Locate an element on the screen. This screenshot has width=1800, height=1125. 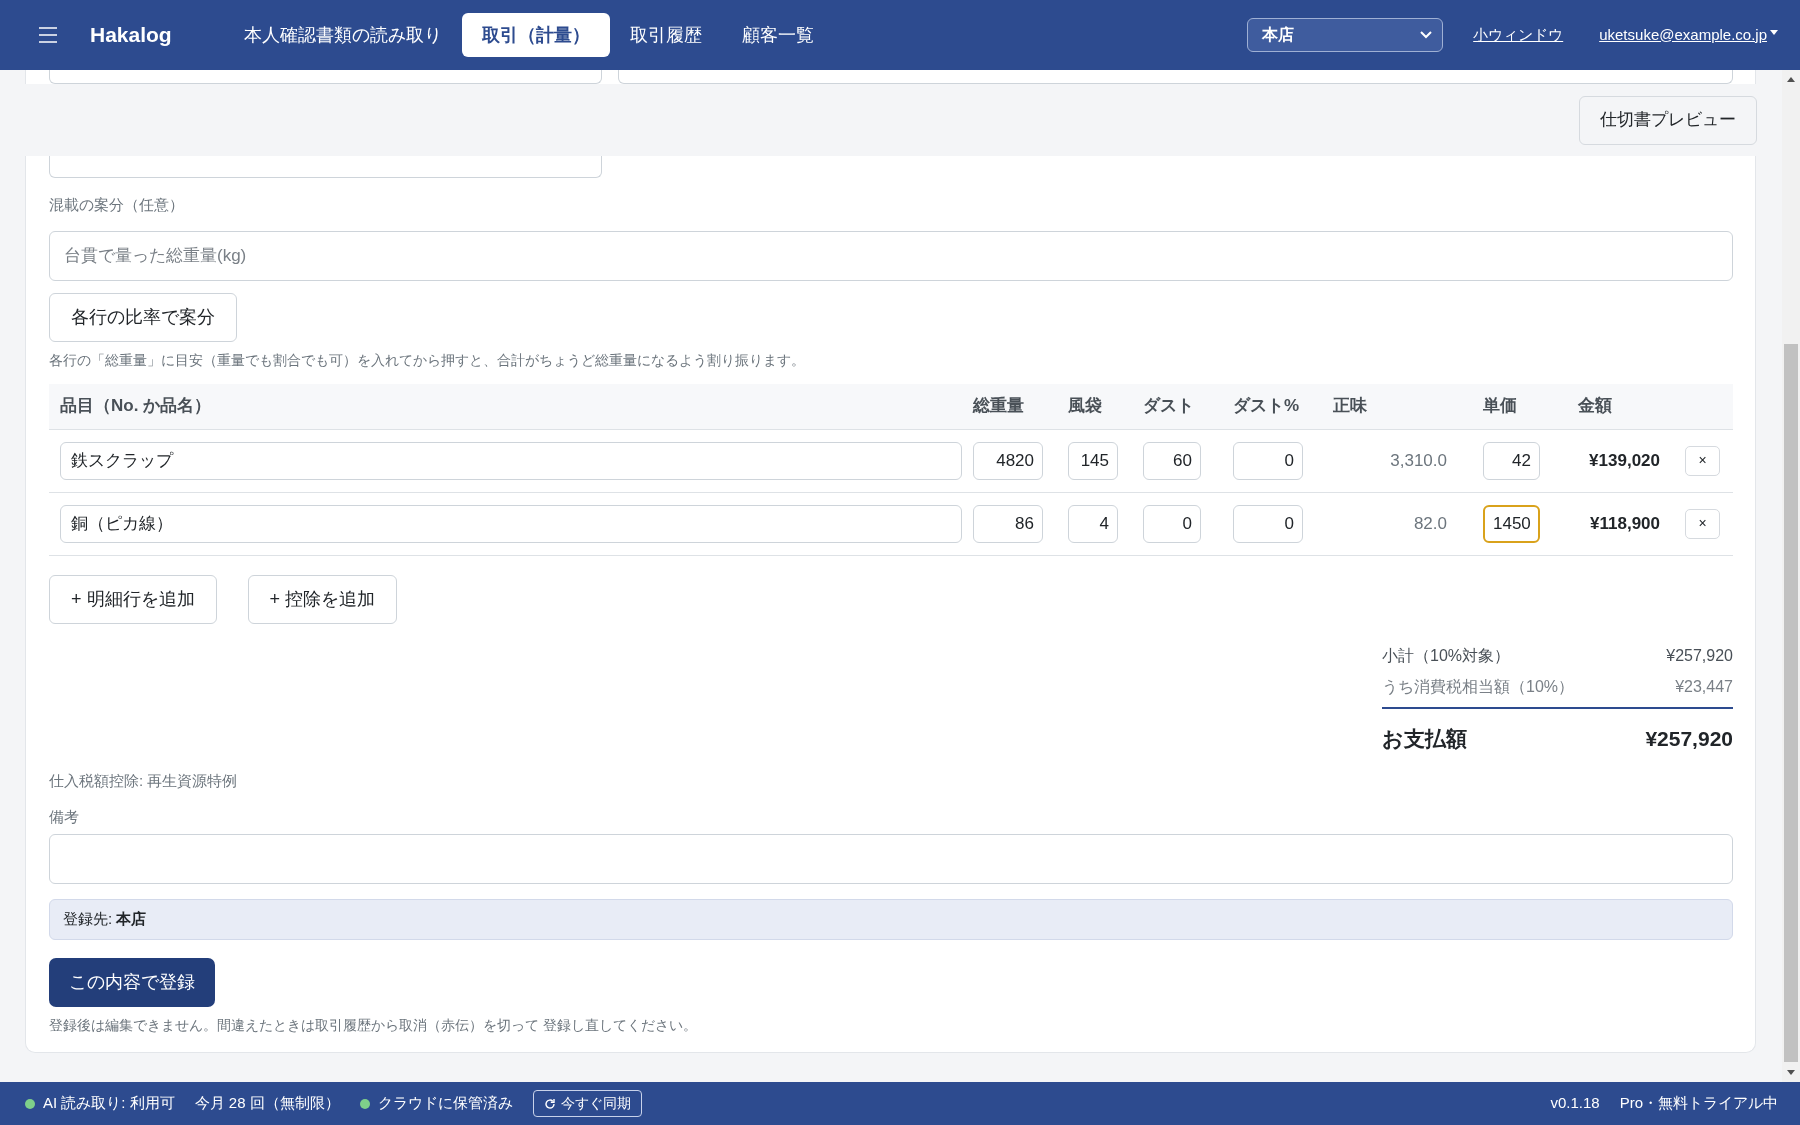
scroll-down-icon is located at coordinates (1791, 1072).